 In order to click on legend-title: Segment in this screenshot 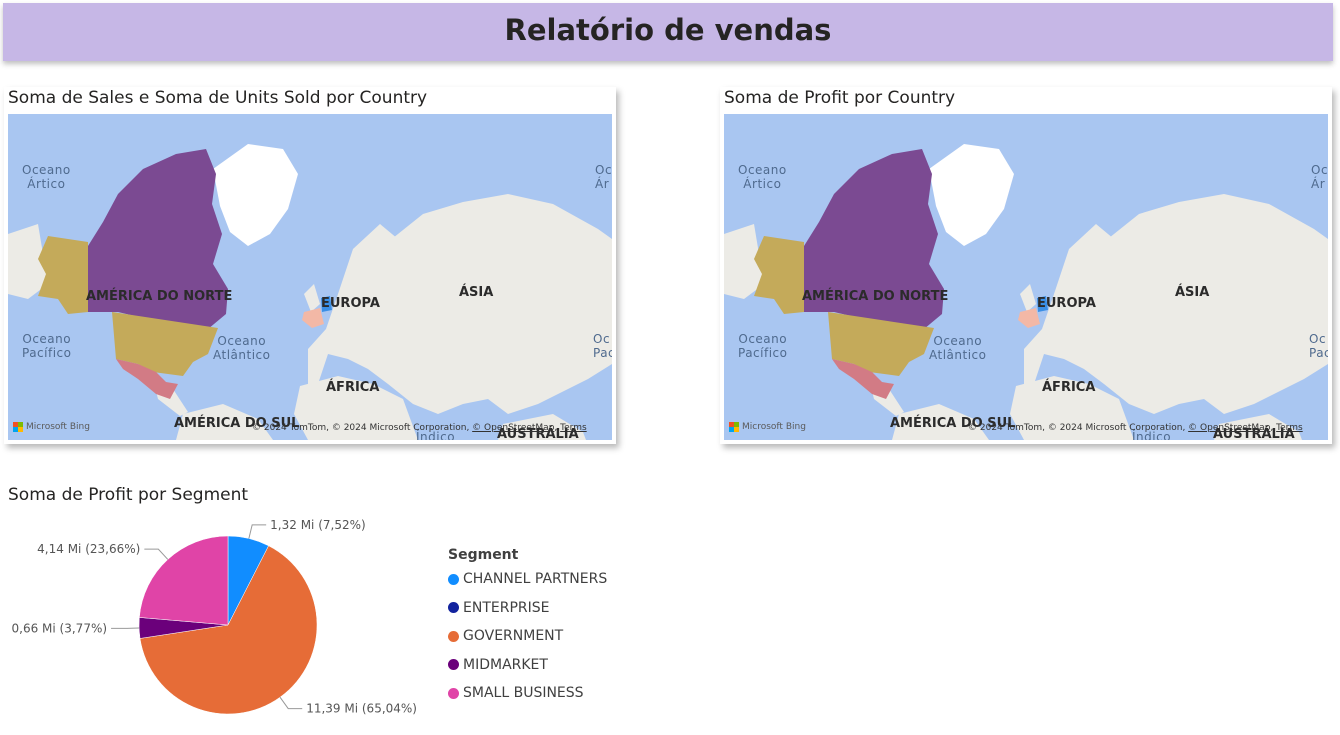, I will do `click(483, 555)`.